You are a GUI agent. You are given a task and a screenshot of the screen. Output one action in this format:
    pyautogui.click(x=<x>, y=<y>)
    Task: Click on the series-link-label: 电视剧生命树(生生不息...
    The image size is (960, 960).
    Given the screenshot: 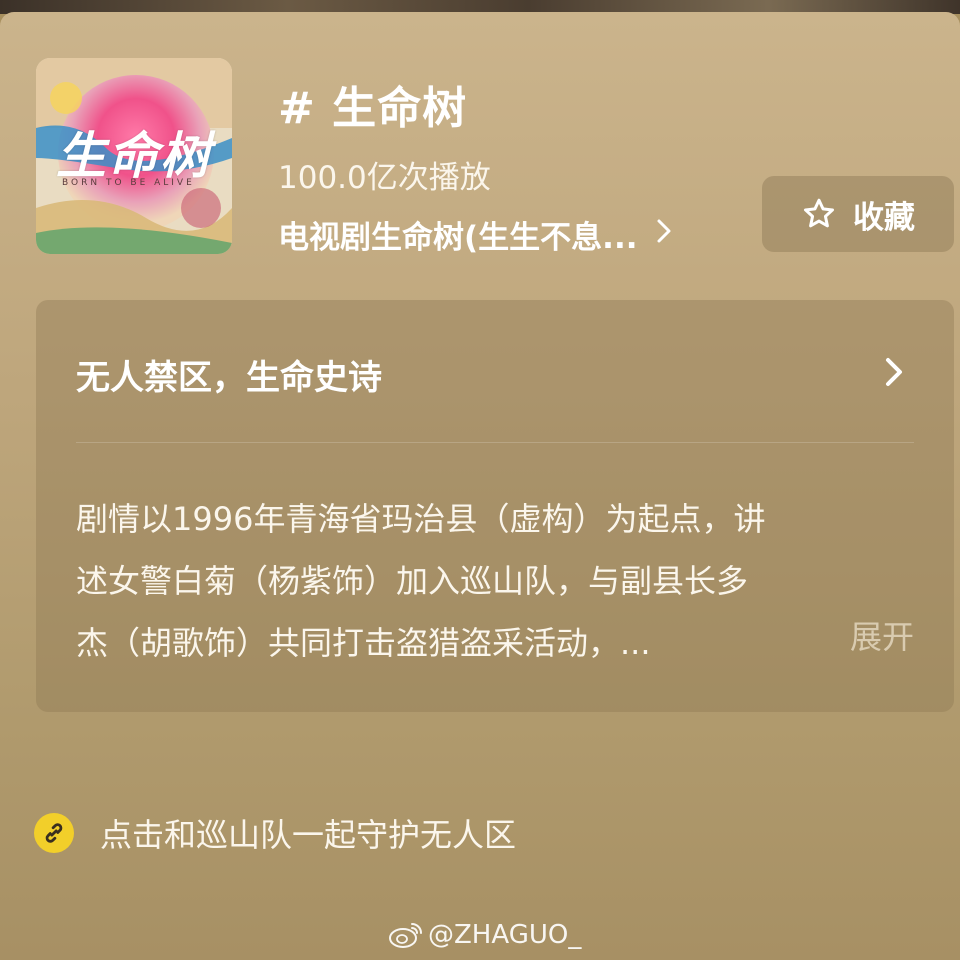 What is the action you would take?
    pyautogui.click(x=458, y=238)
    